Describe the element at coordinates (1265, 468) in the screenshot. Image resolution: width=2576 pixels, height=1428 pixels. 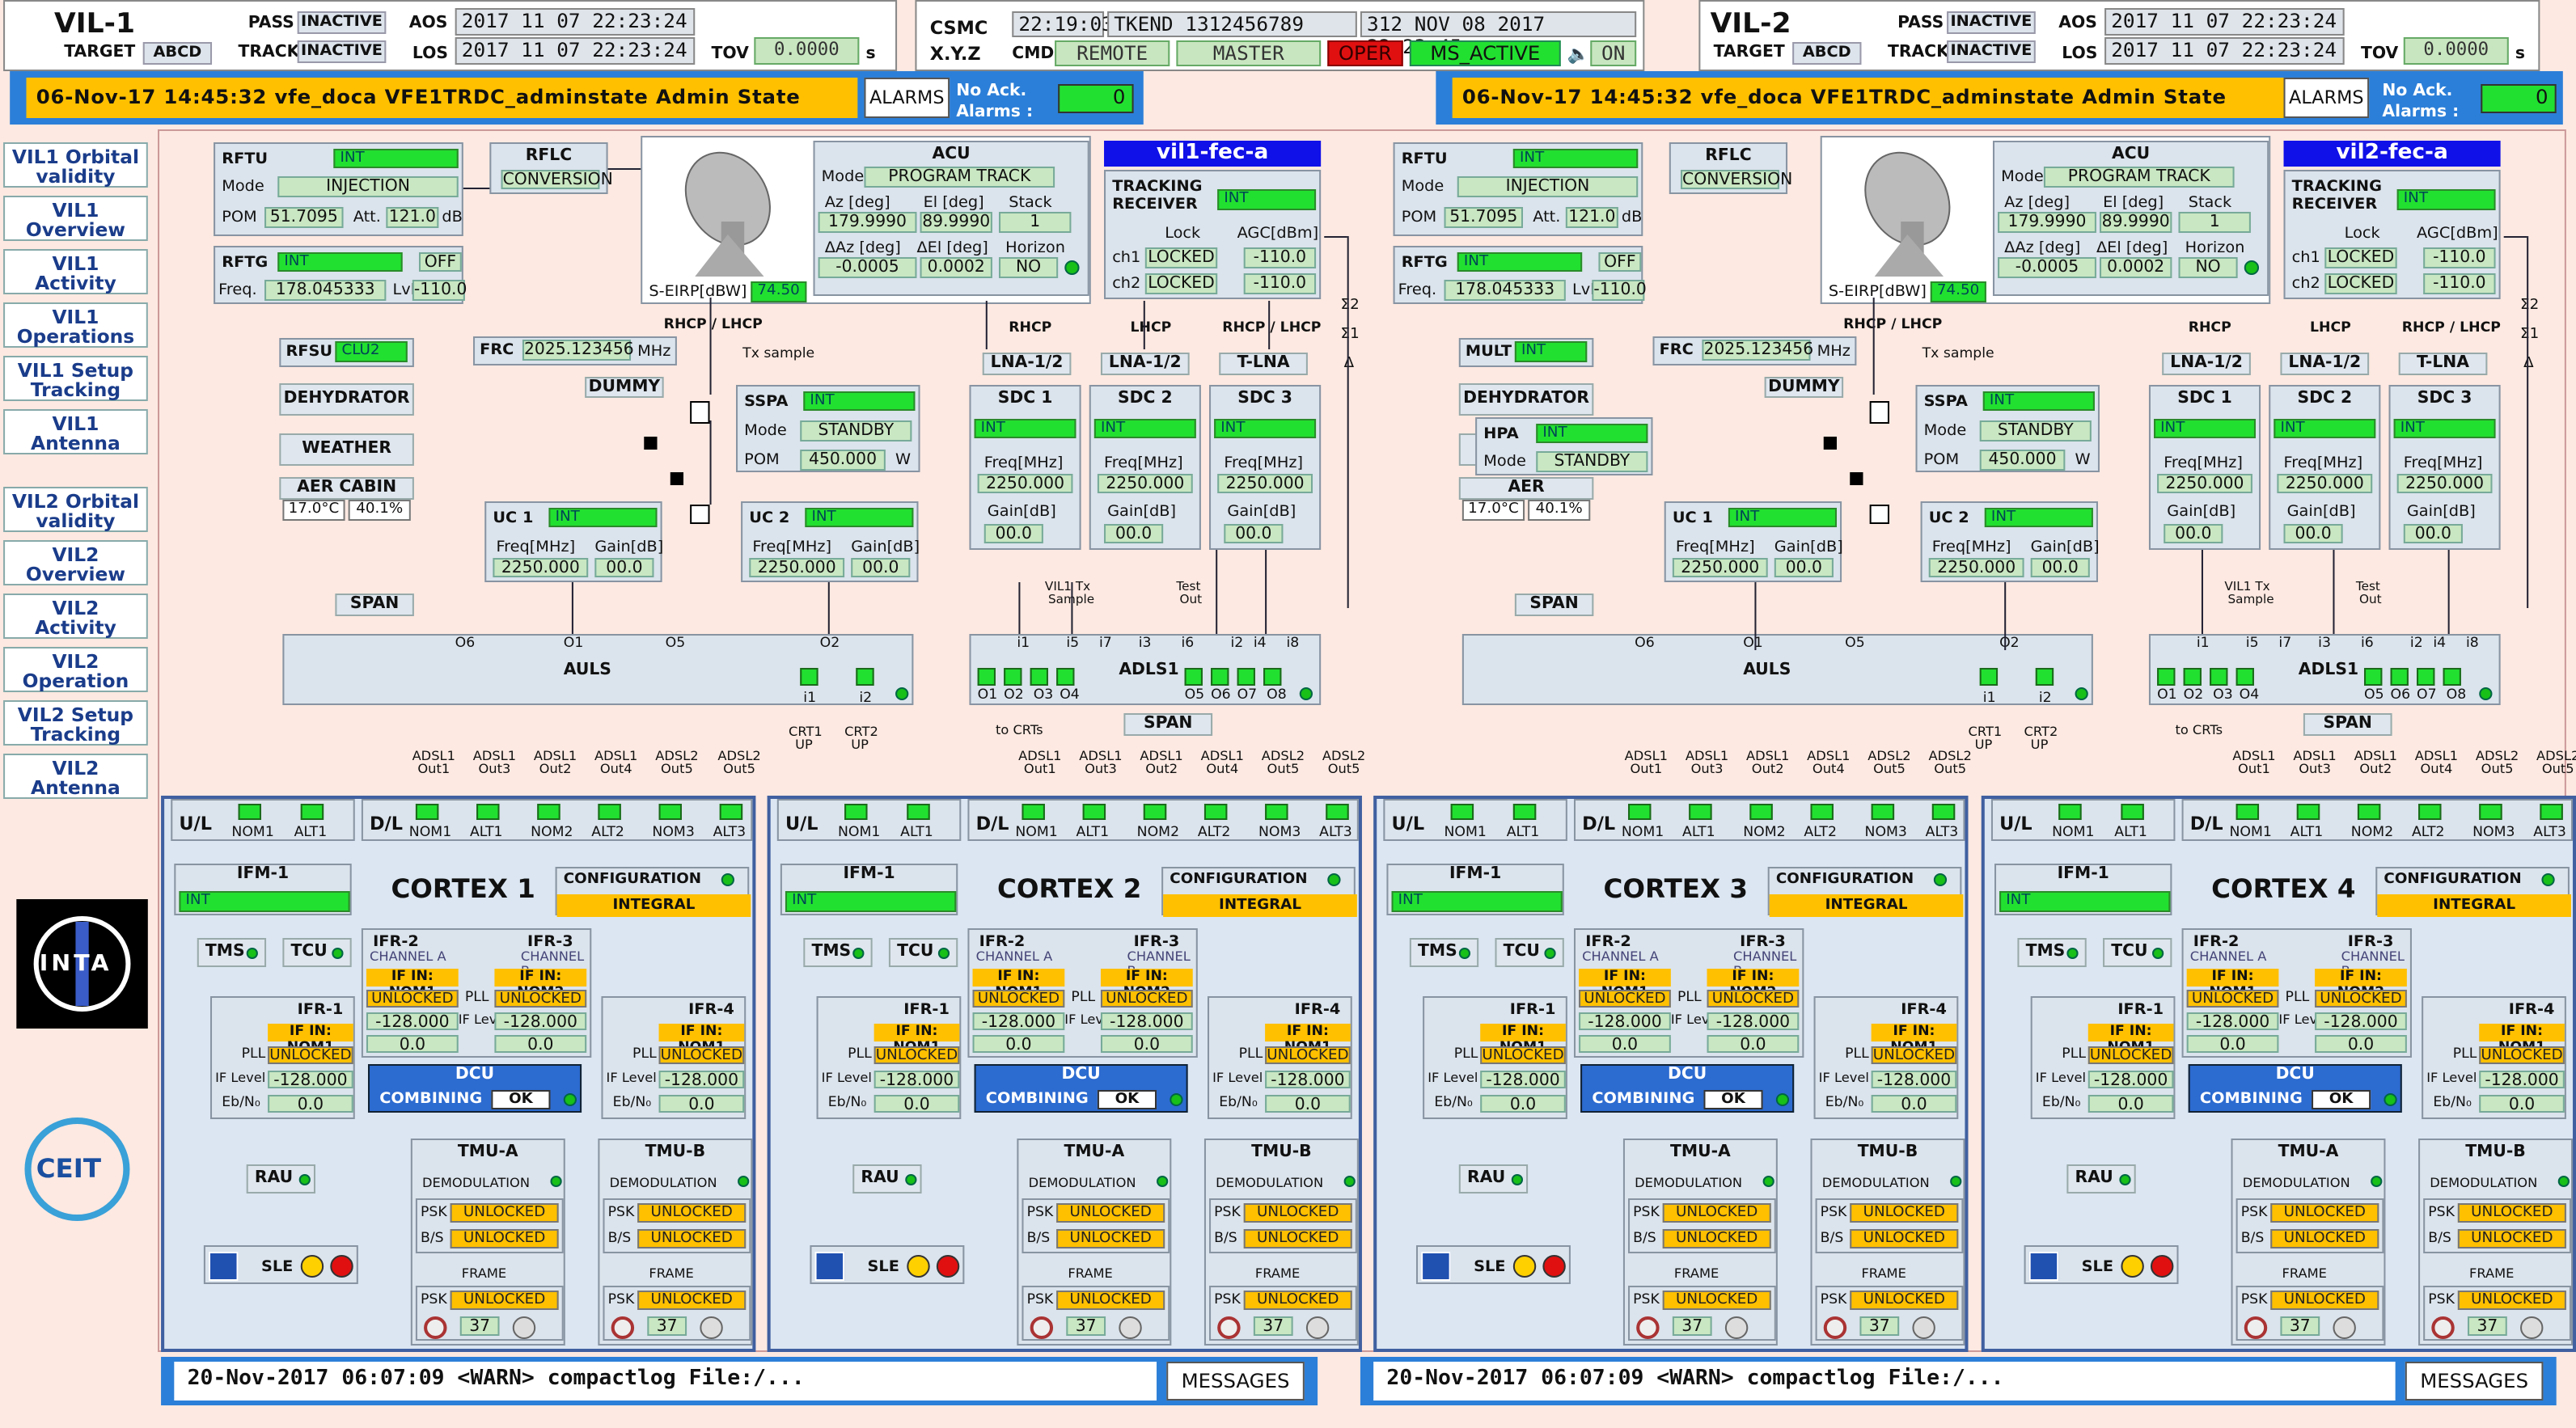
I see `sdc3-panel: SDC 3 INT Freq[MHz] 2250.000 Gain[dB] 00.0` at that location.